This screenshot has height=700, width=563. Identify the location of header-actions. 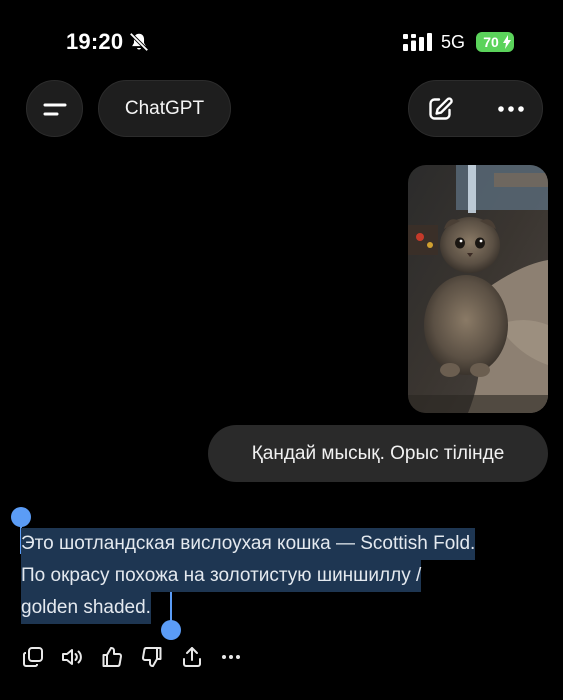
(475, 108).